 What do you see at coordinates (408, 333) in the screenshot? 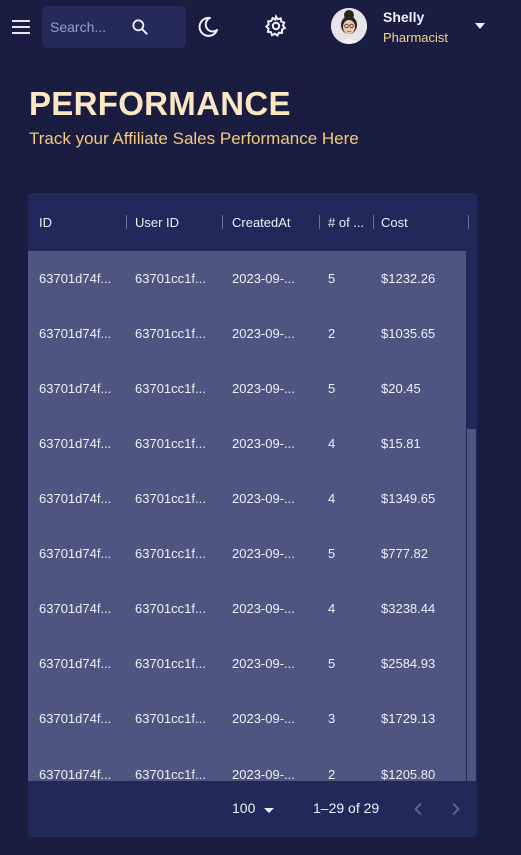
I see `cell-cost: $1035.65` at bounding box center [408, 333].